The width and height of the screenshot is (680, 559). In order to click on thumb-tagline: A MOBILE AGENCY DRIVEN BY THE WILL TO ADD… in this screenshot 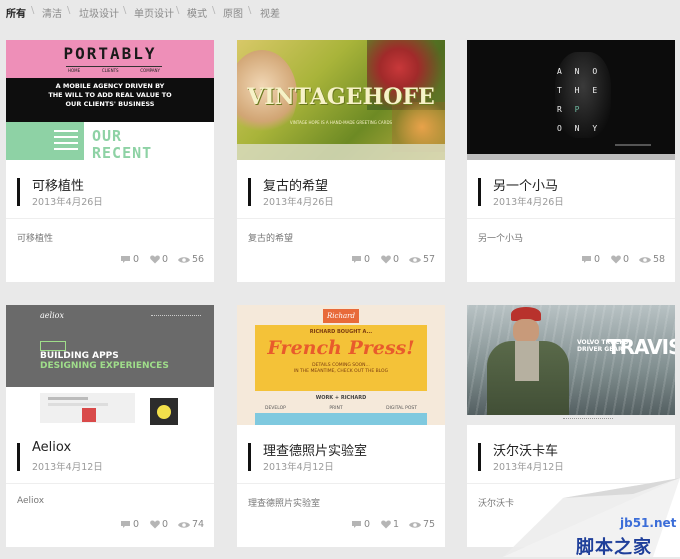, I will do `click(110, 95)`.